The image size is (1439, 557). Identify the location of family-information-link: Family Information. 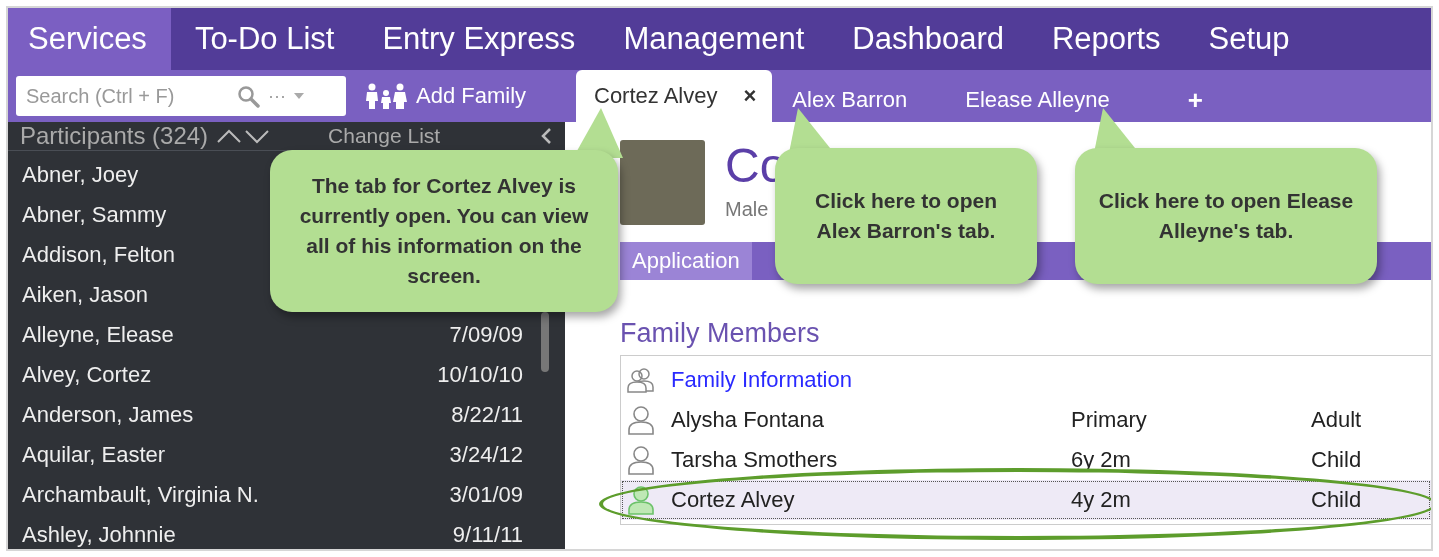
(761, 380).